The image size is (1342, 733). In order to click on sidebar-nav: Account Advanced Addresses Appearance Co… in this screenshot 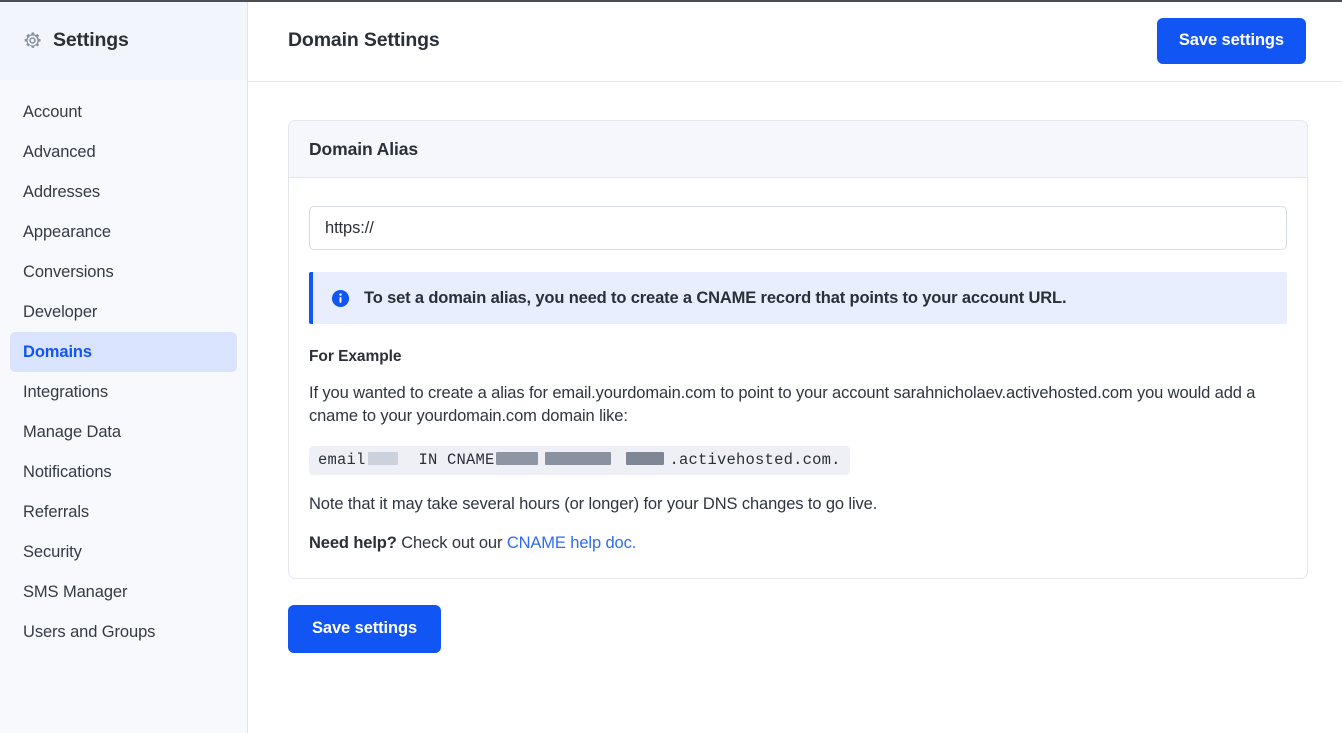, I will do `click(123, 366)`.